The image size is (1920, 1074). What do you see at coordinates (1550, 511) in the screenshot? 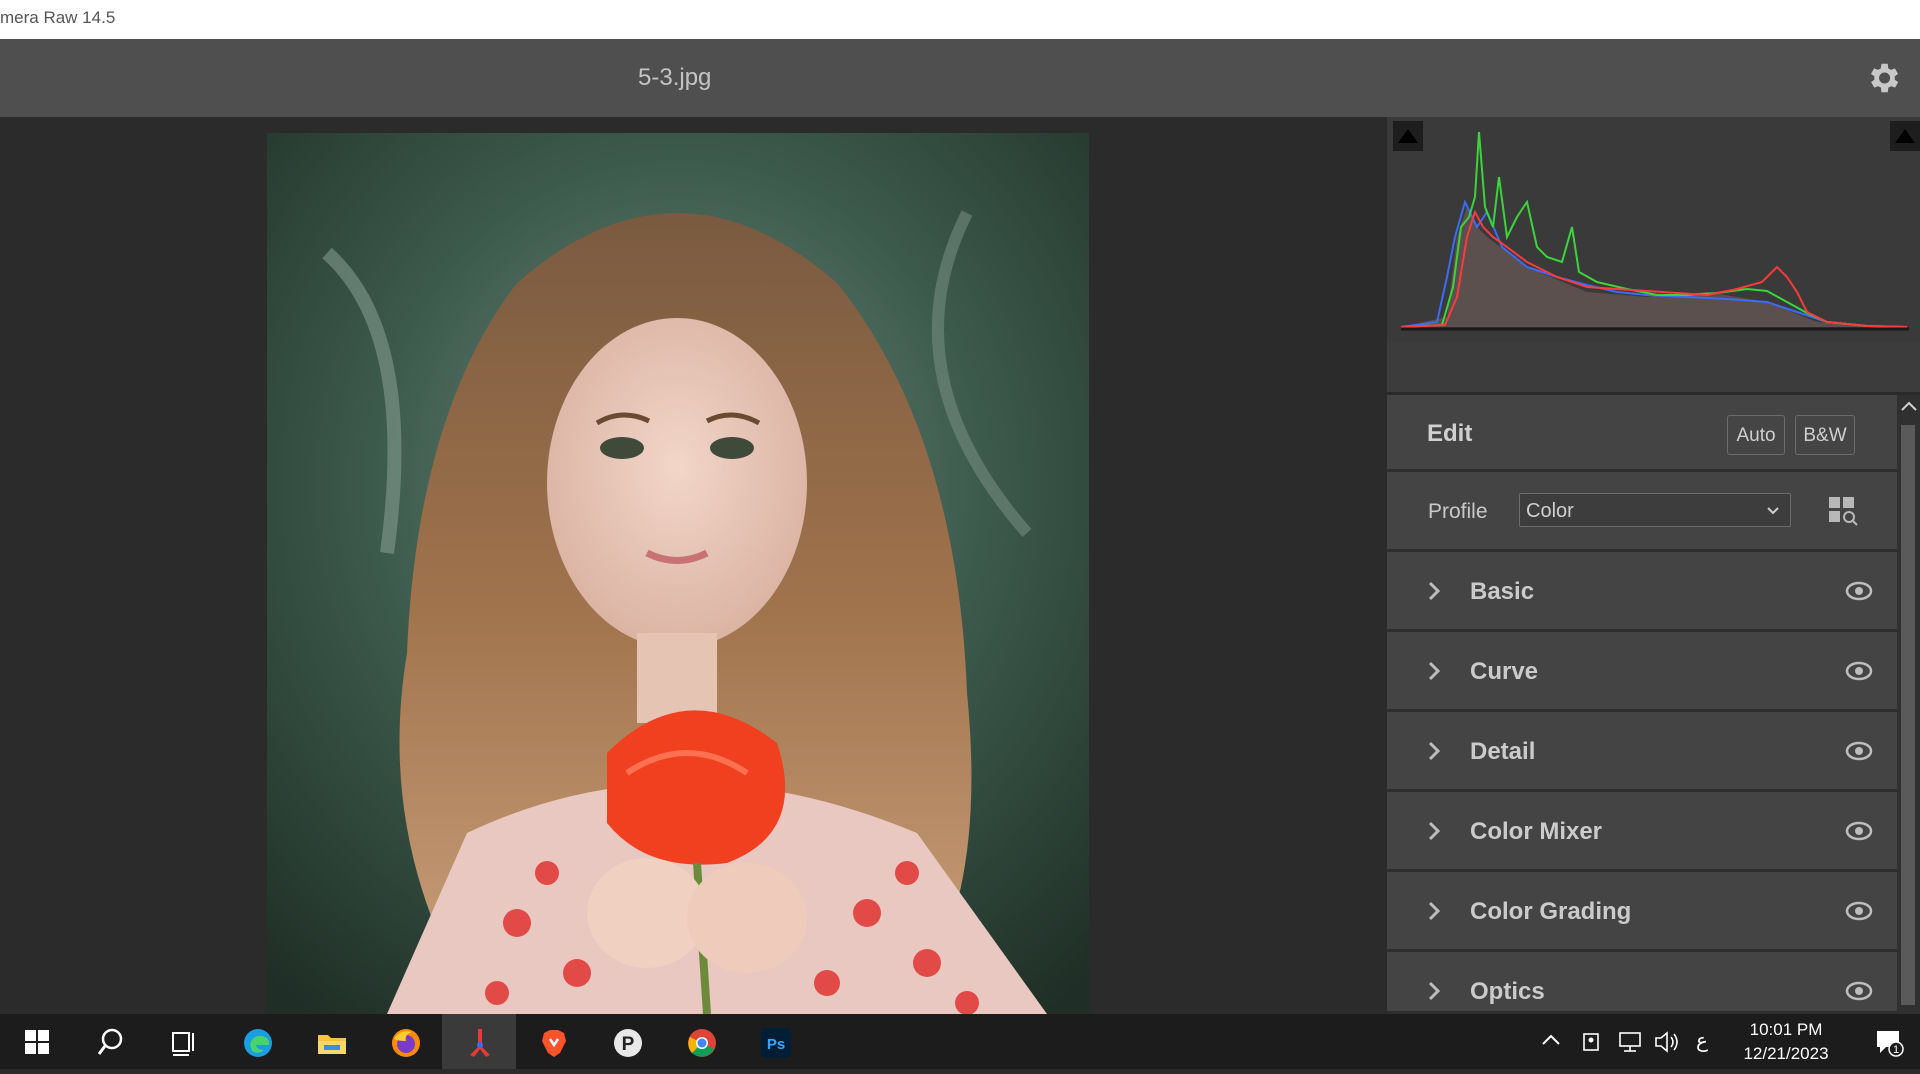
I see `profile-select-value: Color` at bounding box center [1550, 511].